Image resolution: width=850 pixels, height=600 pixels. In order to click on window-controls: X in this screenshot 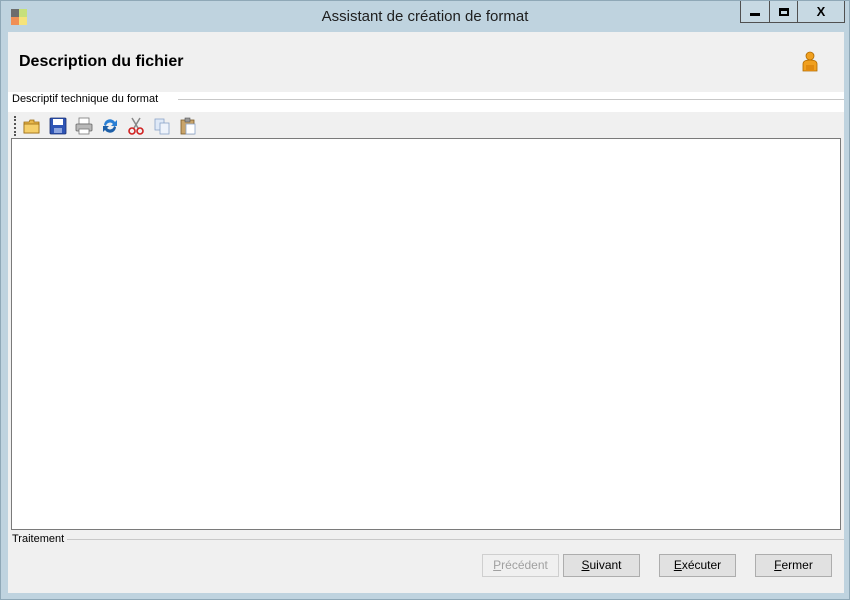, I will do `click(792, 12)`.